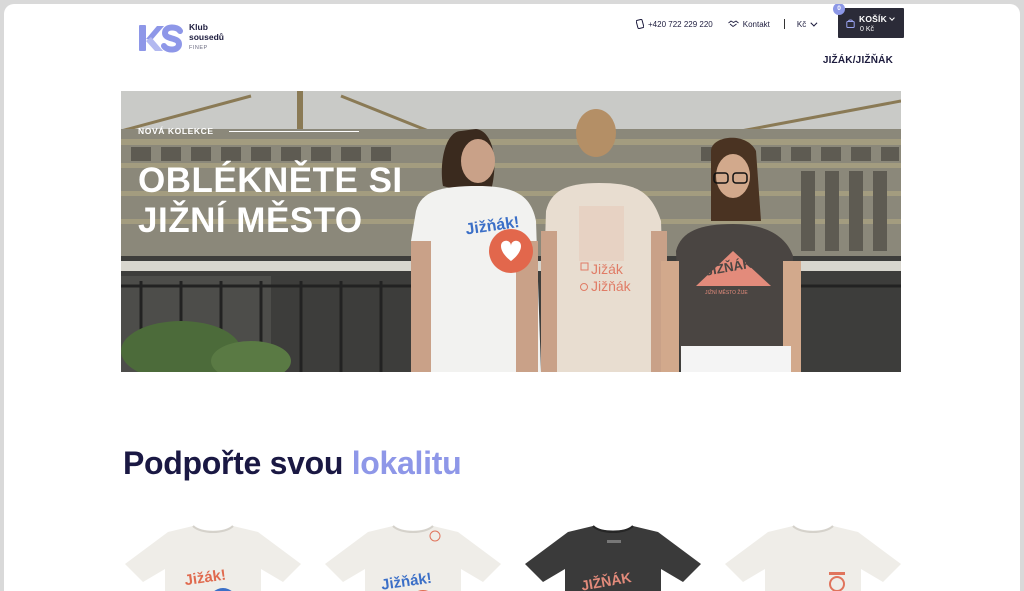  I want to click on handshake-icon, so click(733, 24).